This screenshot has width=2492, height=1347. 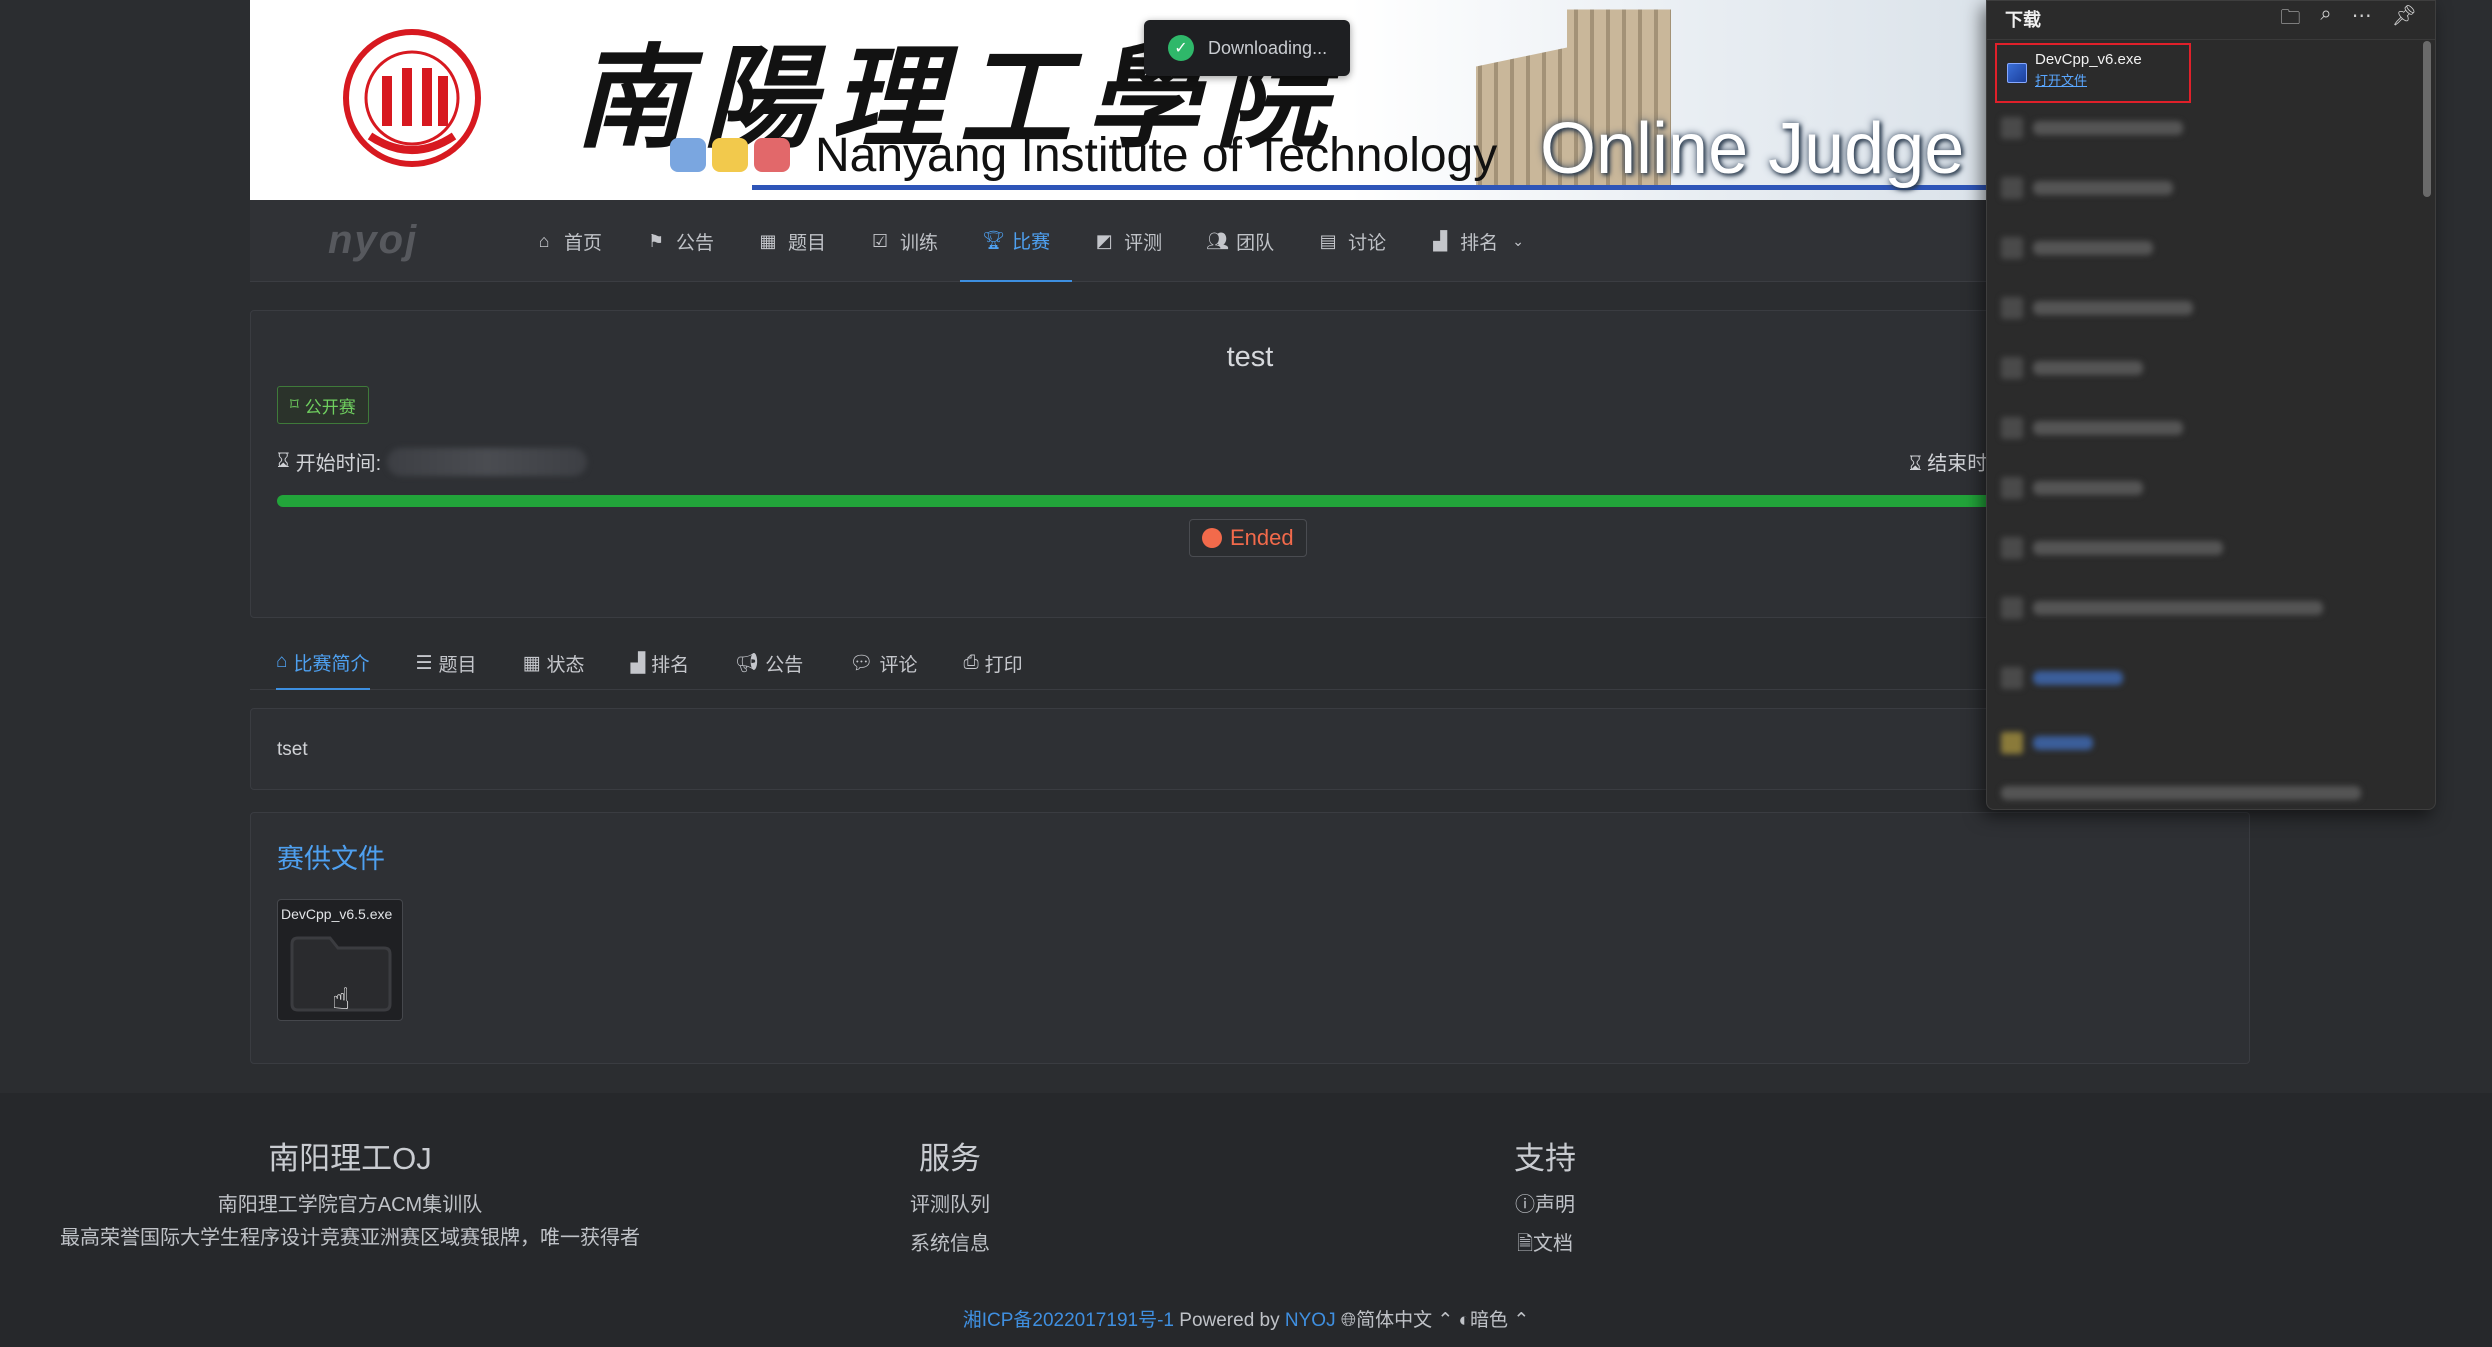 What do you see at coordinates (1003, 665) in the screenshot?
I see `tab-label: 打印` at bounding box center [1003, 665].